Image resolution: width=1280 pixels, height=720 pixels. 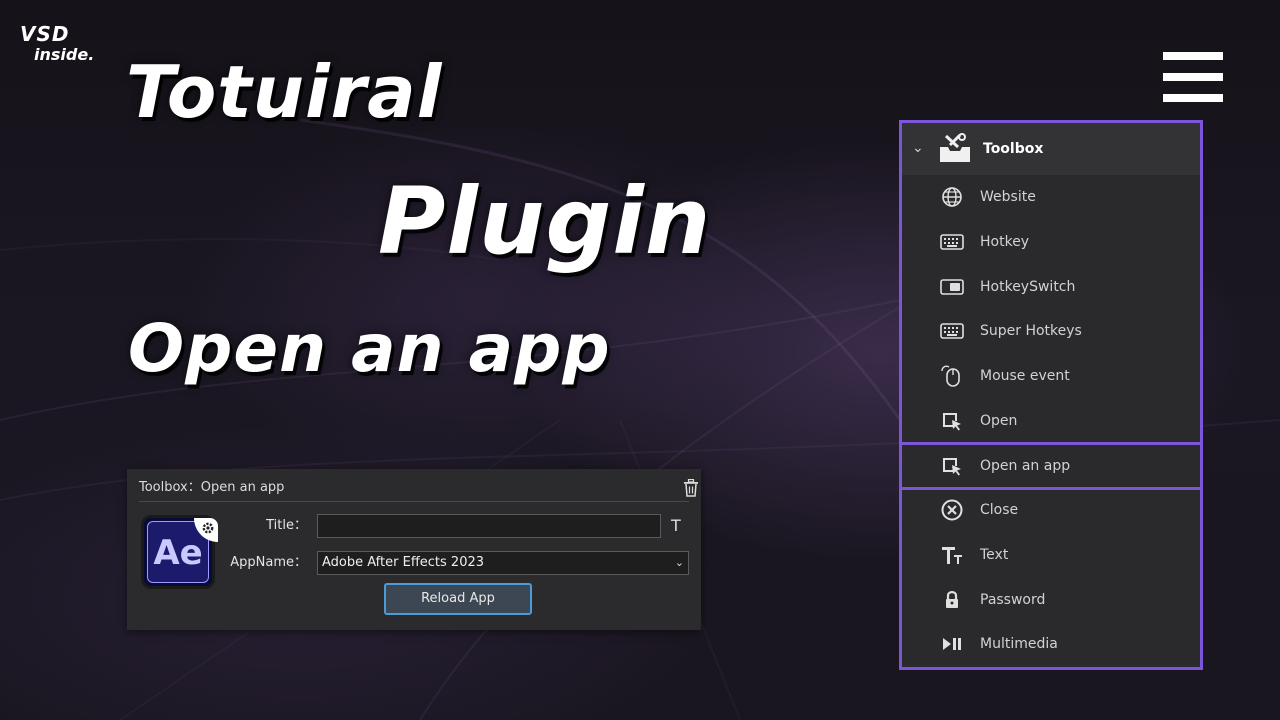 I want to click on toolbox-item-multimedia: Multimedia, so click(x=1051, y=644).